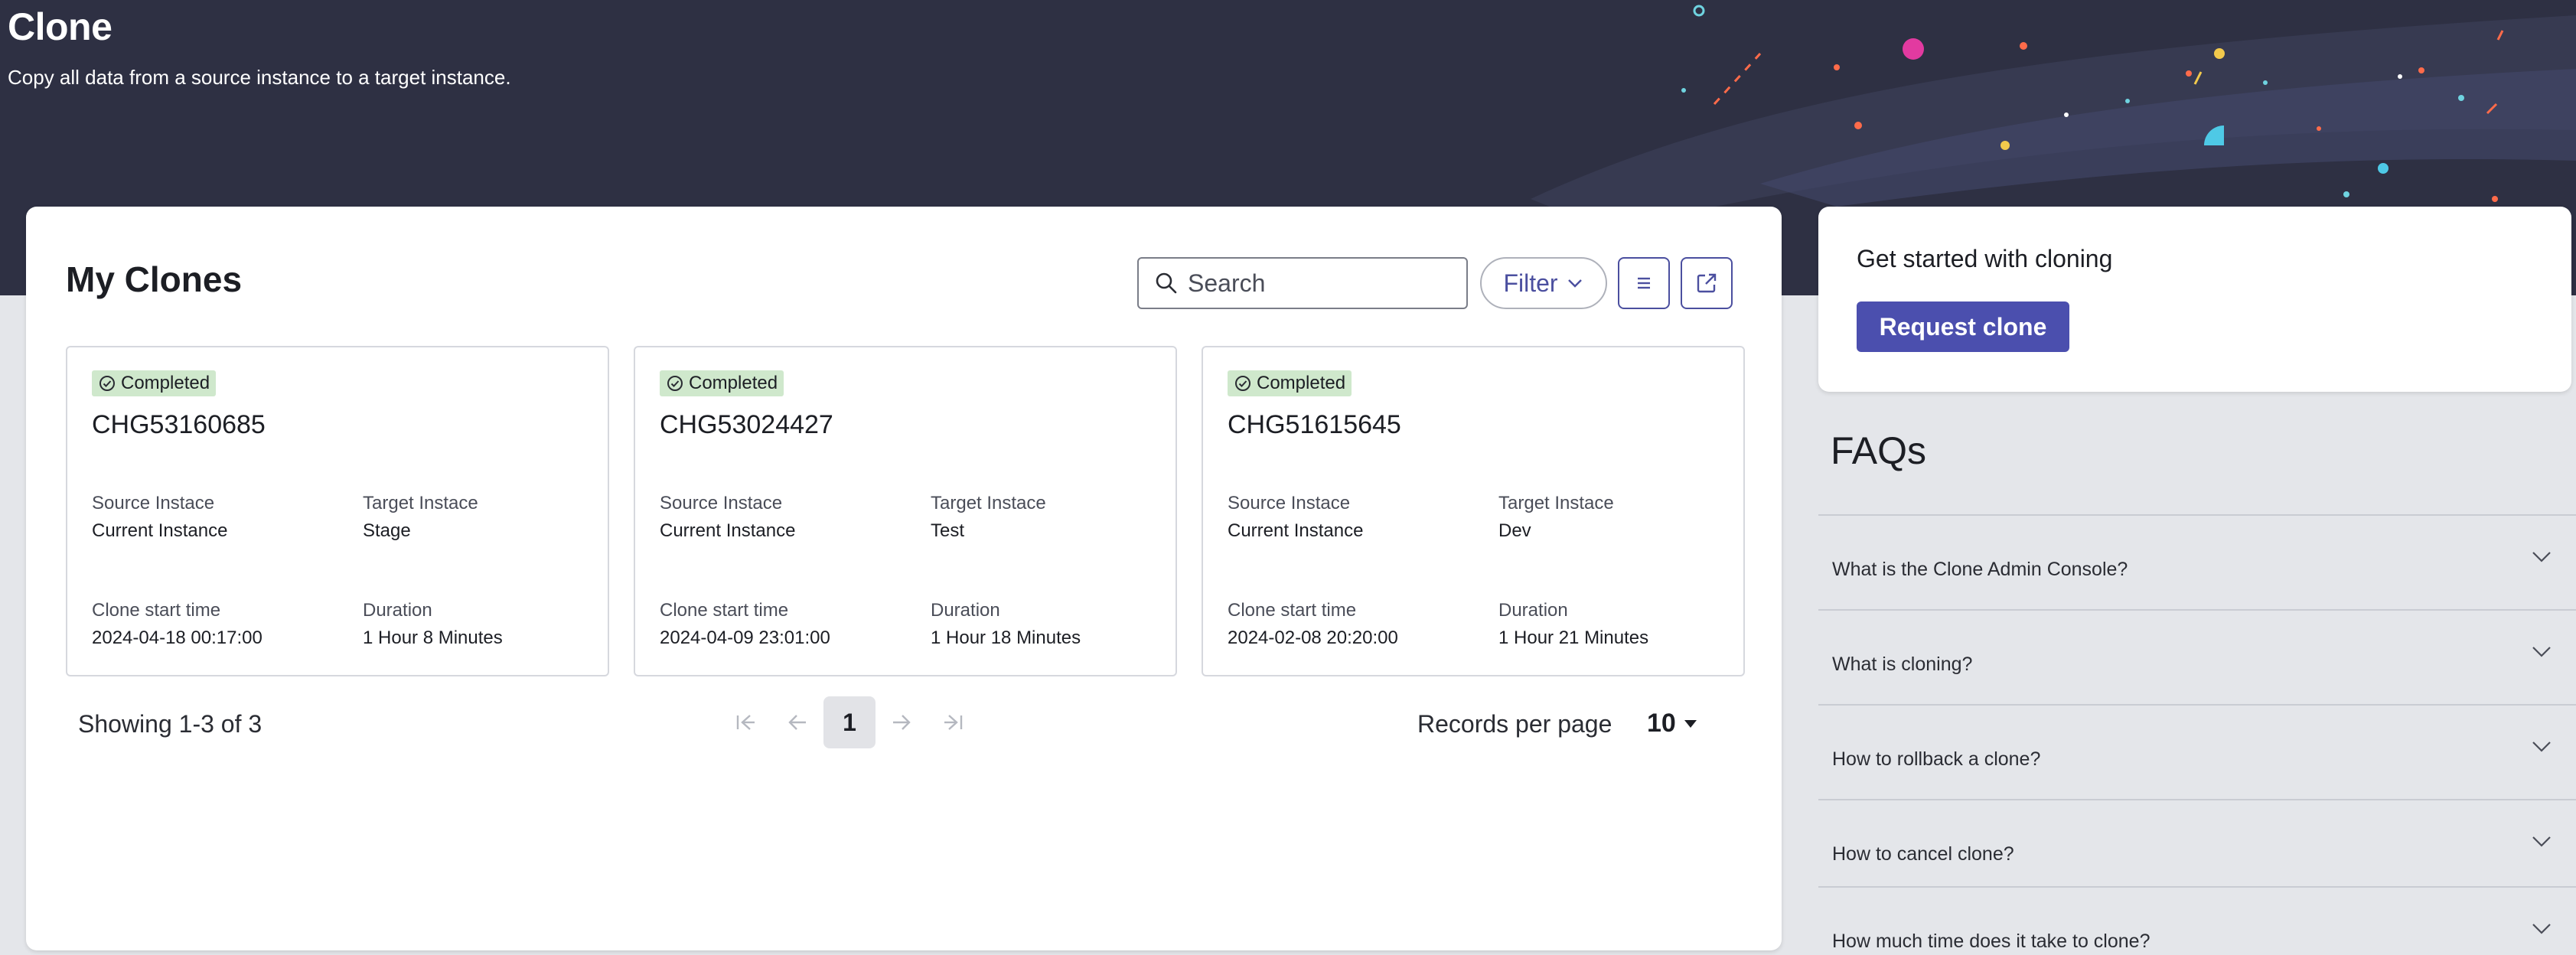 This screenshot has width=2576, height=955. Describe the element at coordinates (60, 26) in the screenshot. I see `page-title: Clone` at that location.